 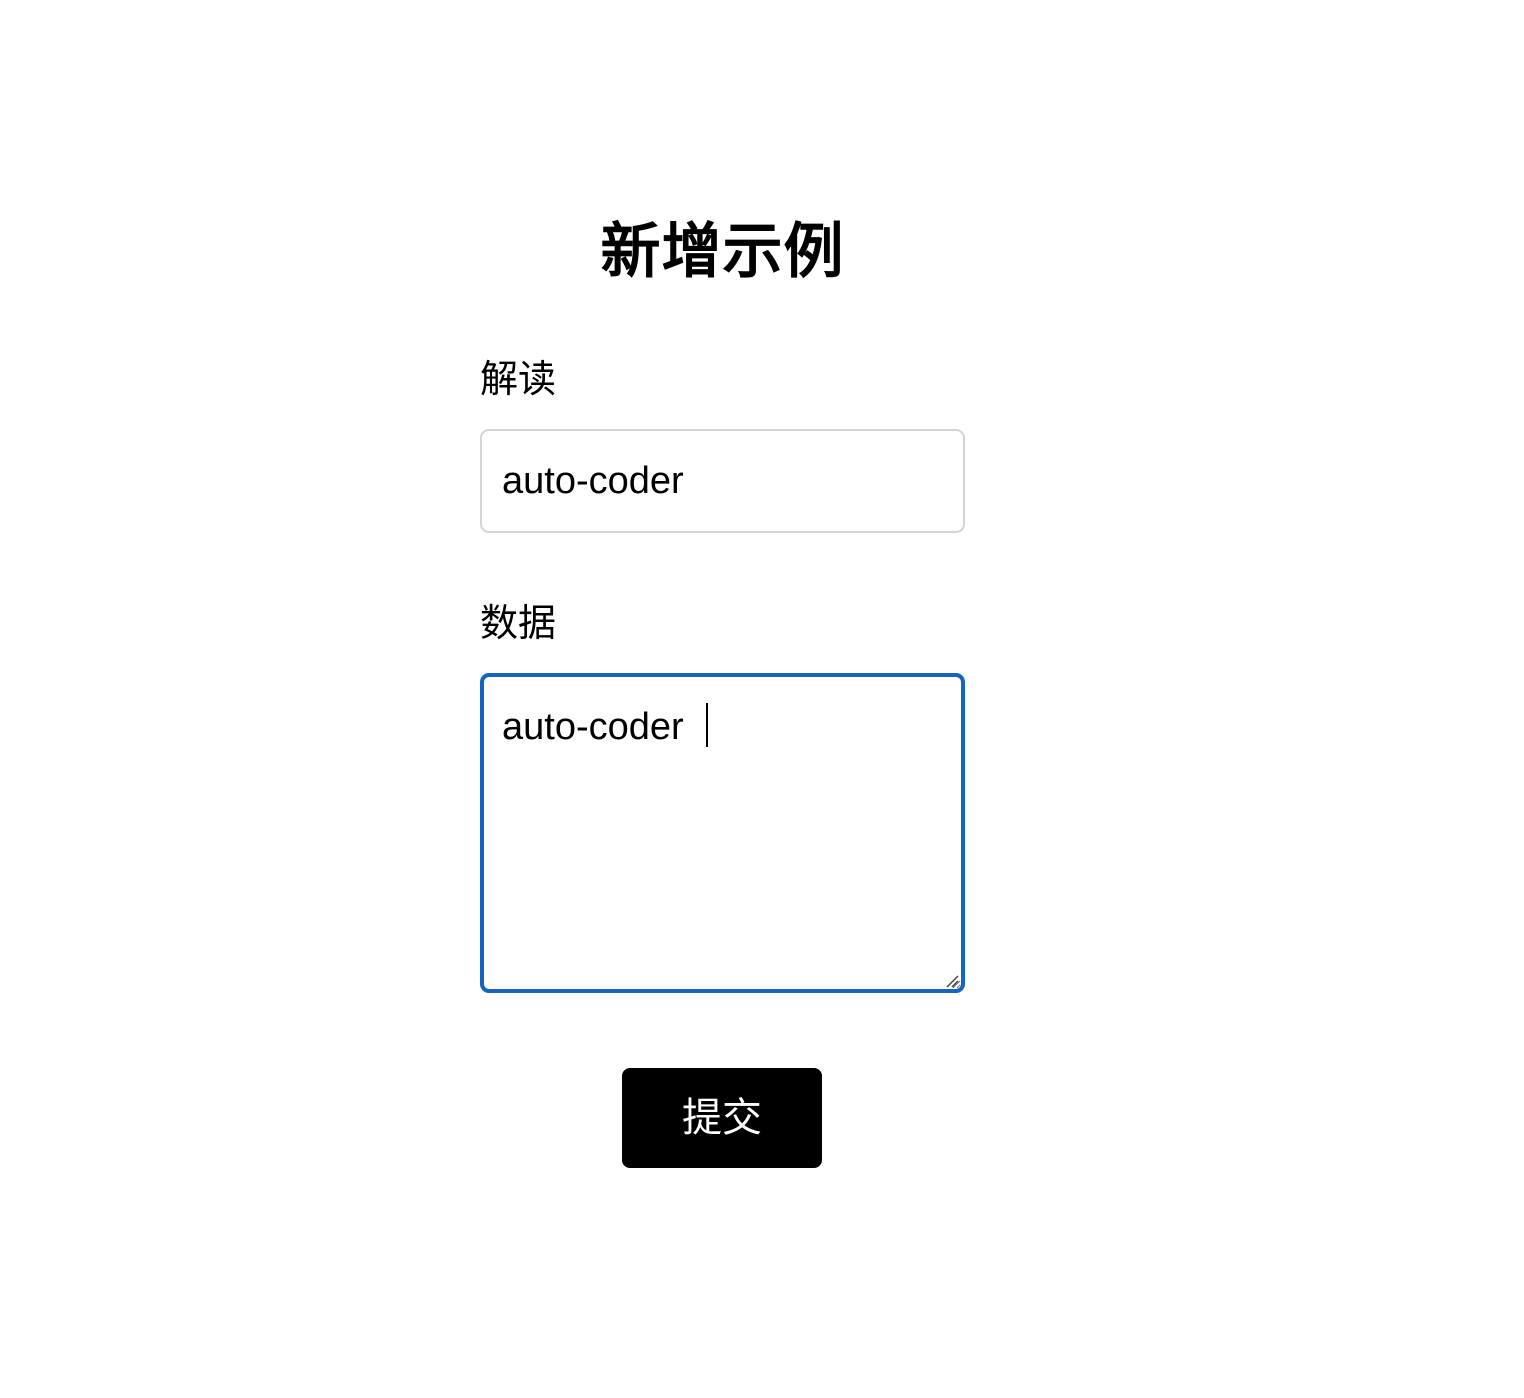 What do you see at coordinates (722, 833) in the screenshot?
I see `data-textarea` at bounding box center [722, 833].